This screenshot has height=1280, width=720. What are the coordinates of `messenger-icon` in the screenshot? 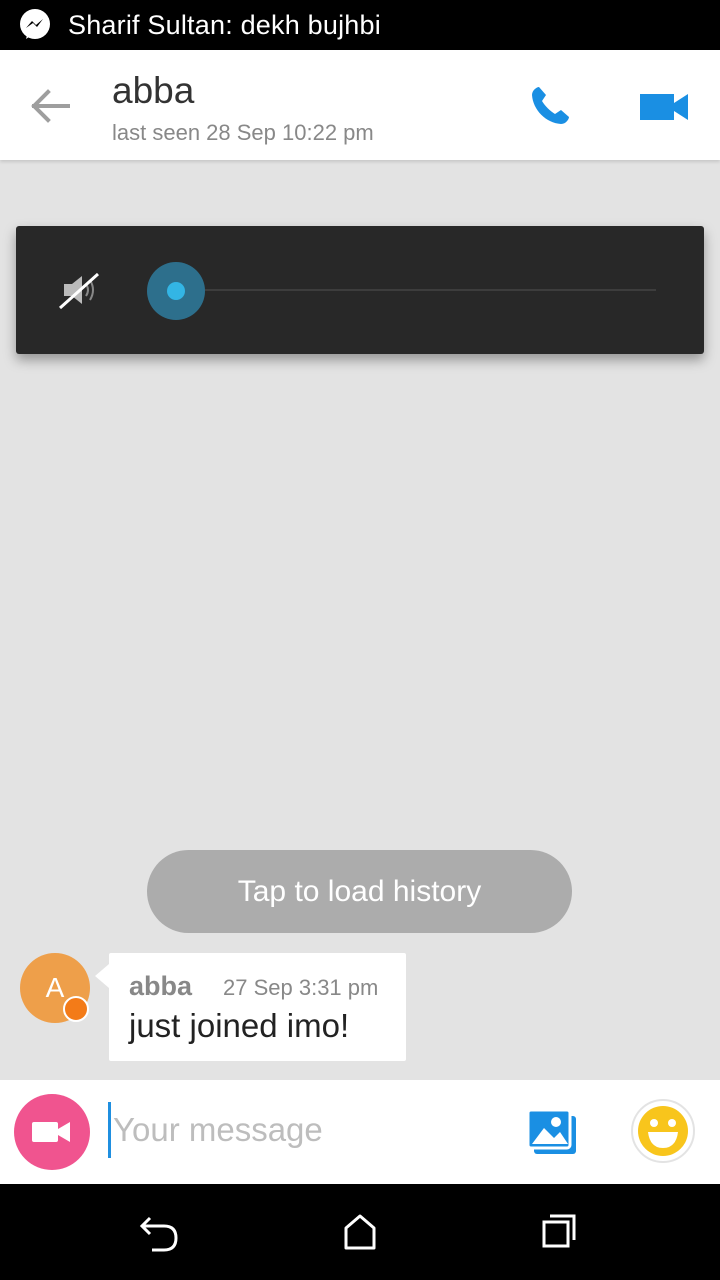 It's located at (35, 24).